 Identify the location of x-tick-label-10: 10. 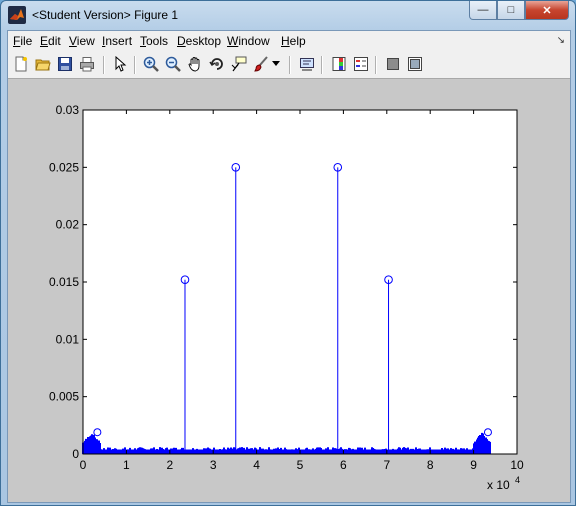
(517, 465).